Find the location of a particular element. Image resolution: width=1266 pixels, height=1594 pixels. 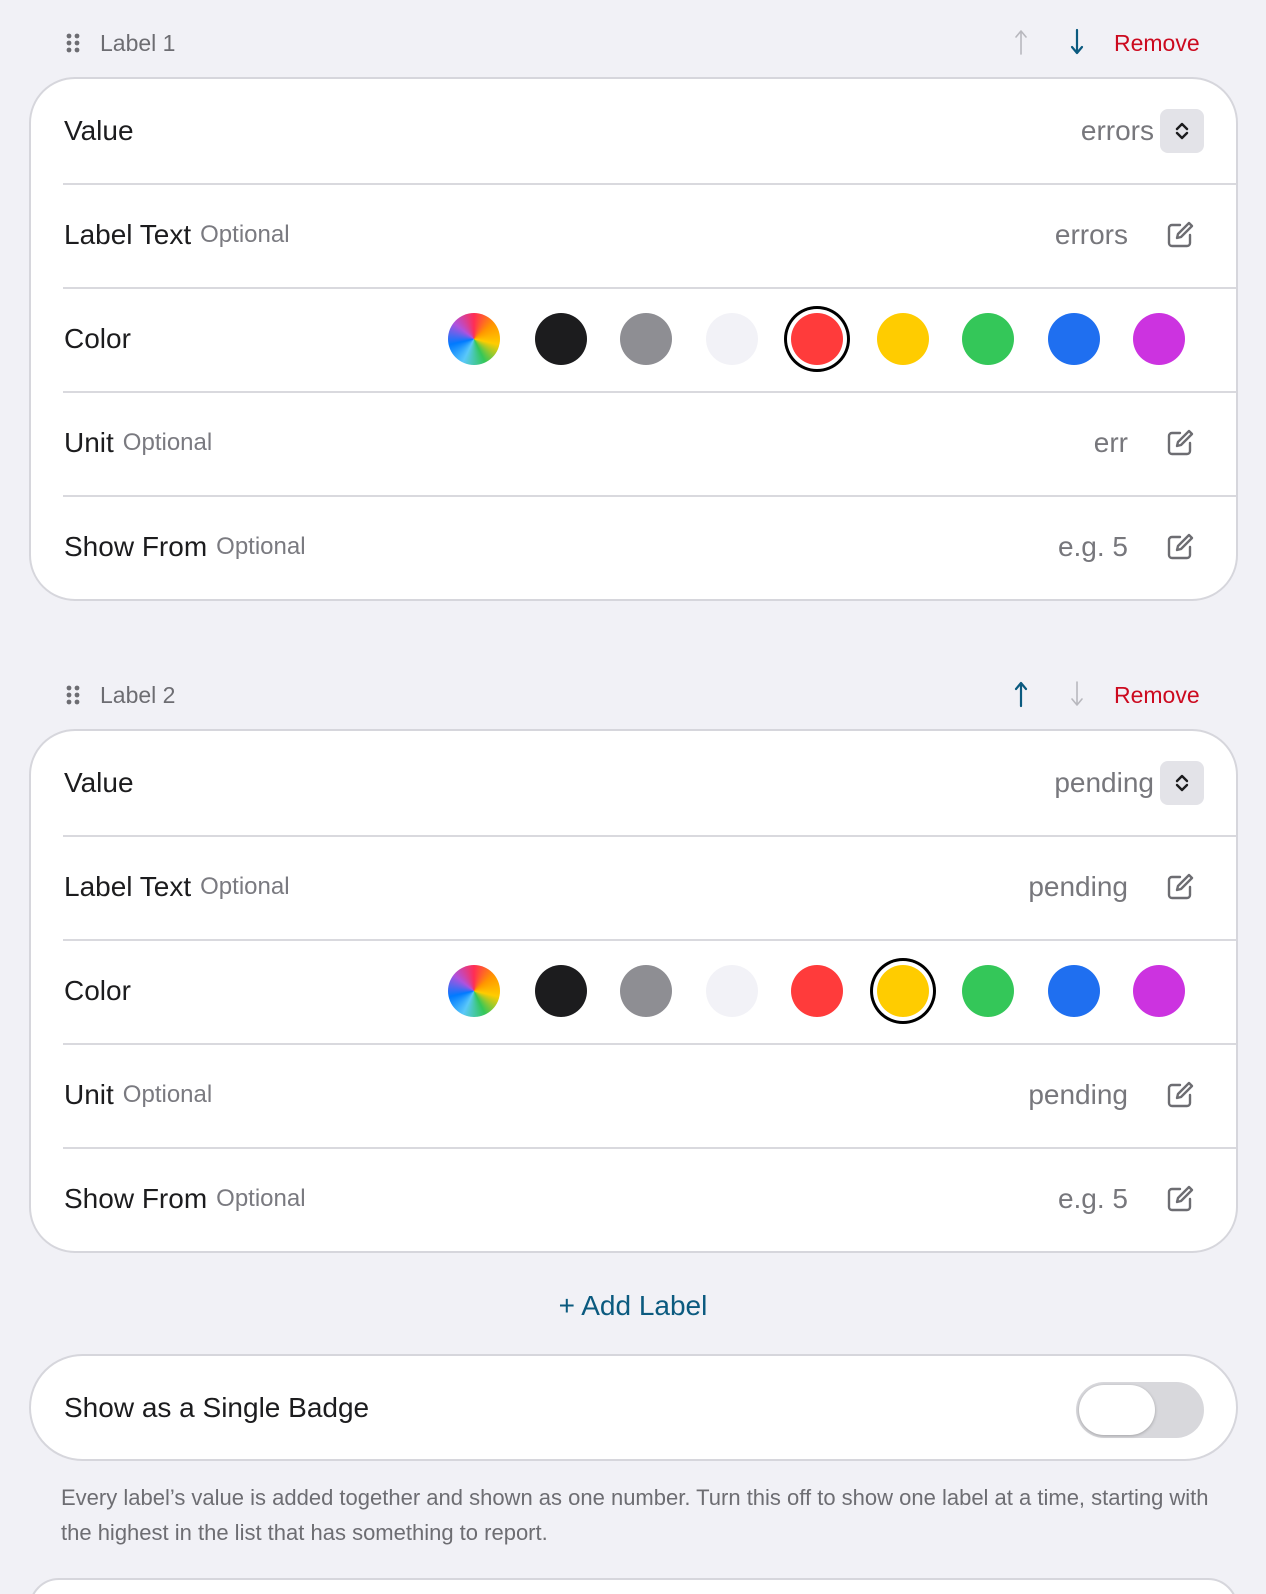

label-title: Label 2 is located at coordinates (138, 695).